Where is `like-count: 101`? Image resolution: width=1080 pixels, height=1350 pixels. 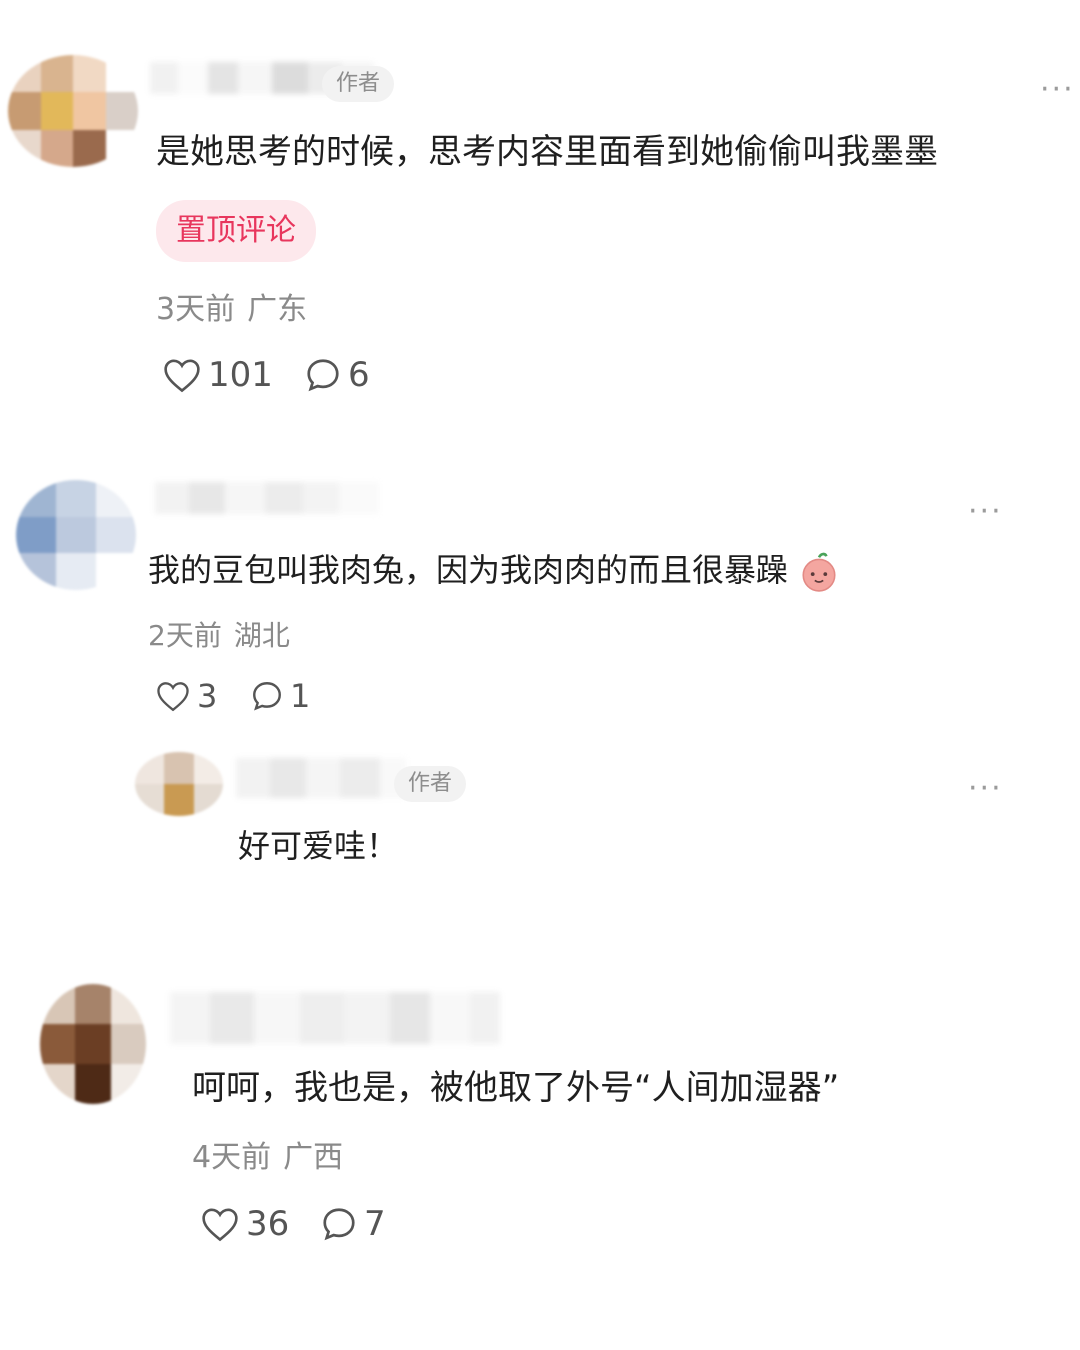
like-count: 101 is located at coordinates (240, 375).